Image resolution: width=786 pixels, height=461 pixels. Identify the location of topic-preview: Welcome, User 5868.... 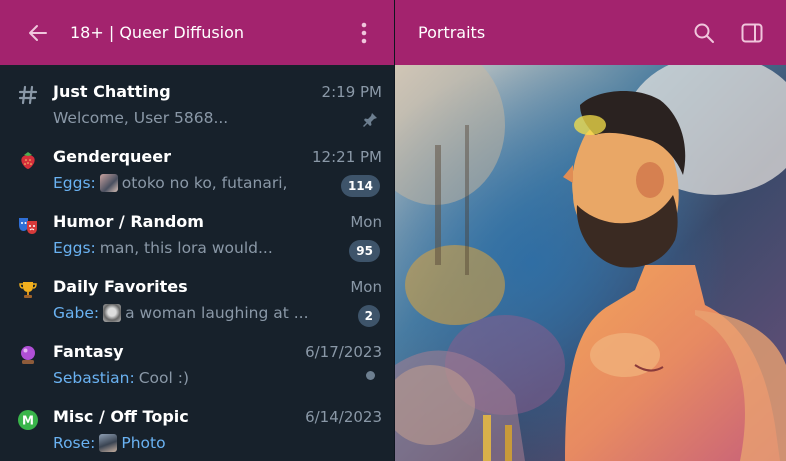
(198, 118).